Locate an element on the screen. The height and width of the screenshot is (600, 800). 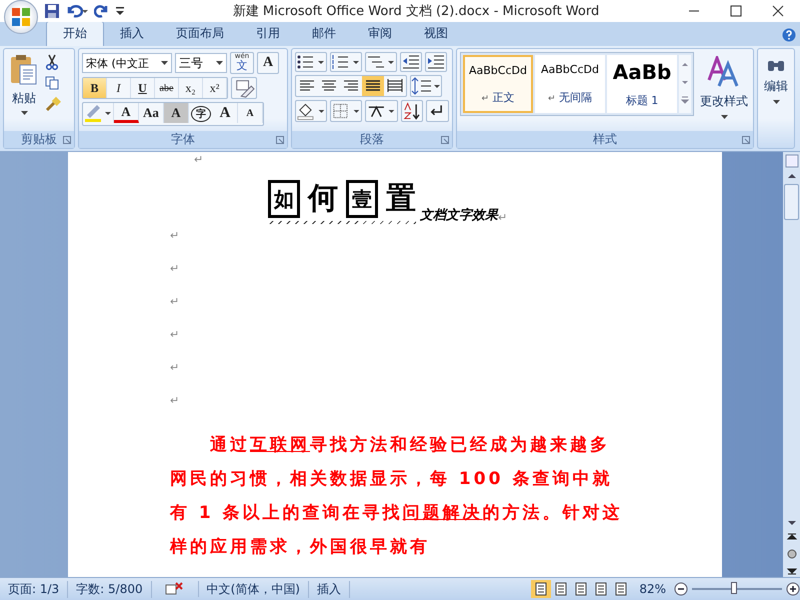
zoom-slider-thumb is located at coordinates (734, 588).